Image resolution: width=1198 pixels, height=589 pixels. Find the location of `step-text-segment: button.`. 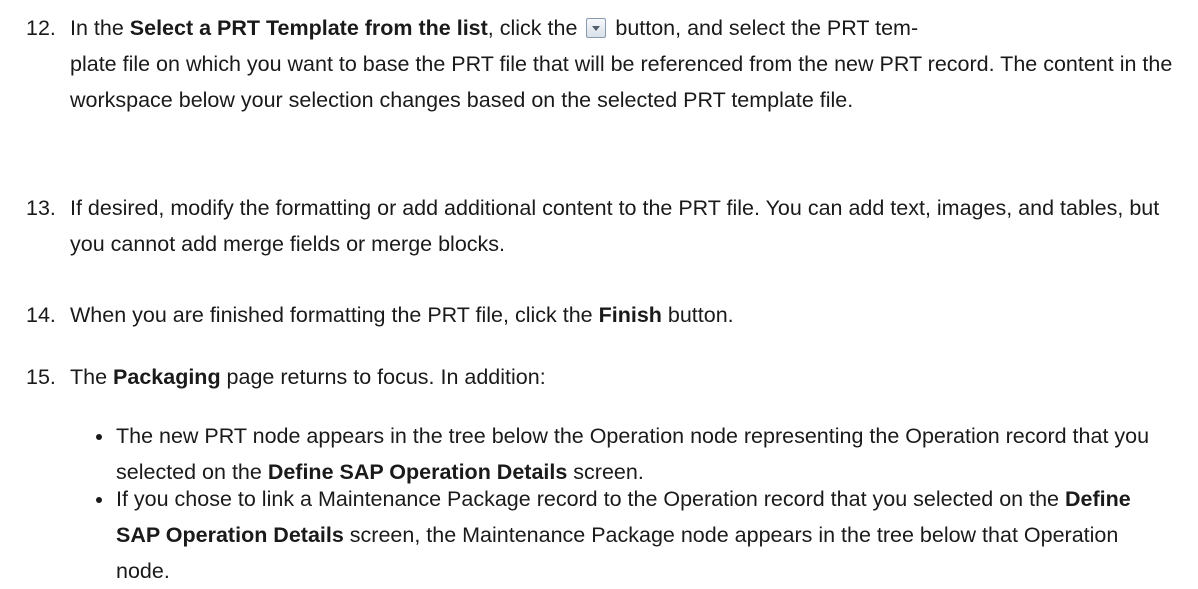

step-text-segment: button. is located at coordinates (697, 315).